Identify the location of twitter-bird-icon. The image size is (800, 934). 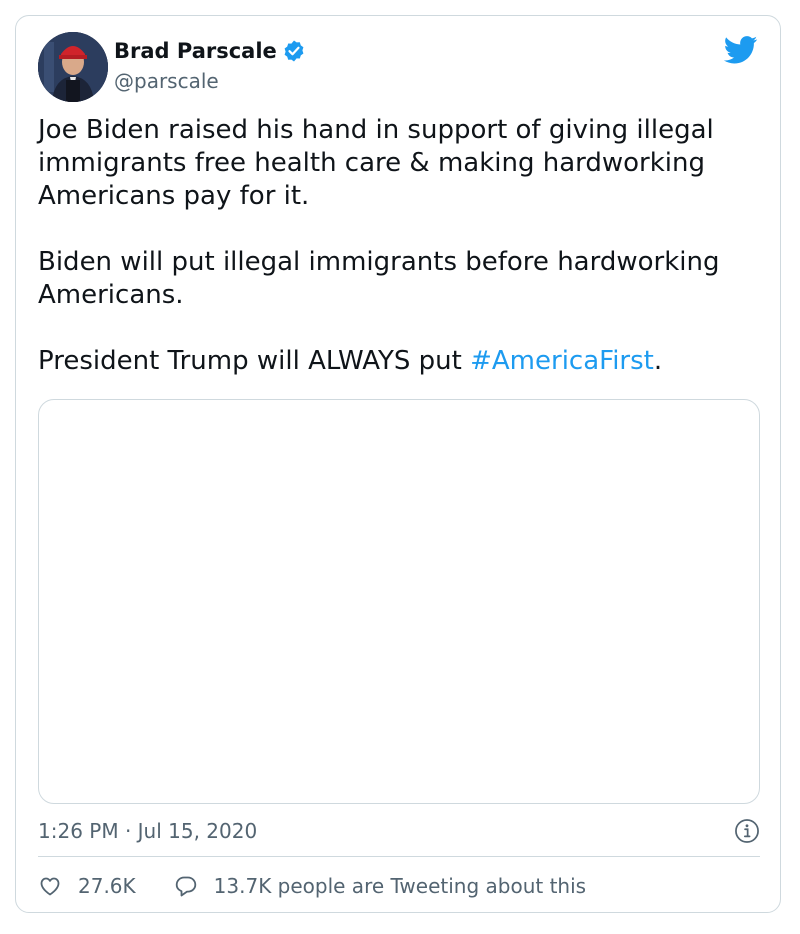
(741, 50).